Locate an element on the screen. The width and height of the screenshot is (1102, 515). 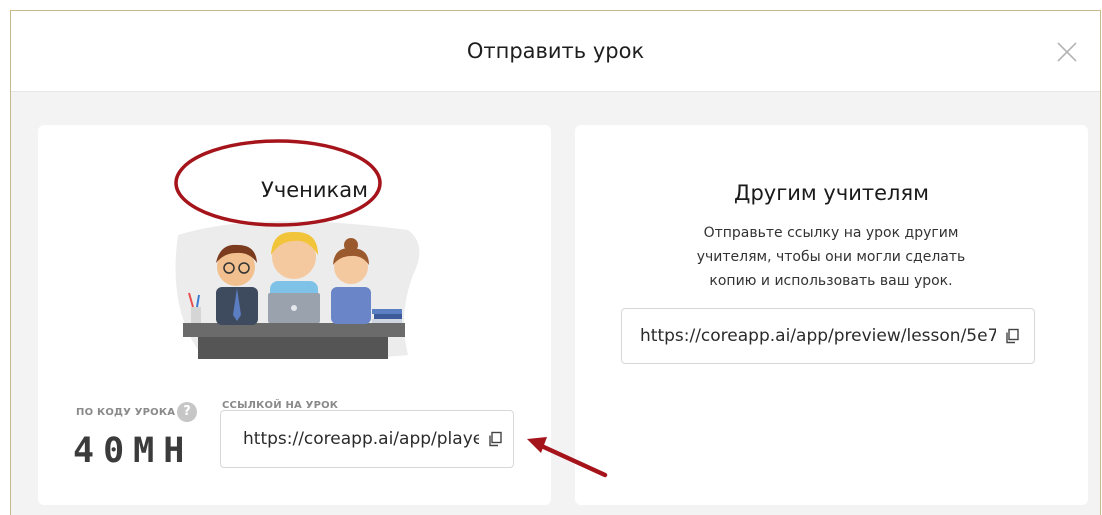
teachers-title: Другим учителям is located at coordinates (831, 193).